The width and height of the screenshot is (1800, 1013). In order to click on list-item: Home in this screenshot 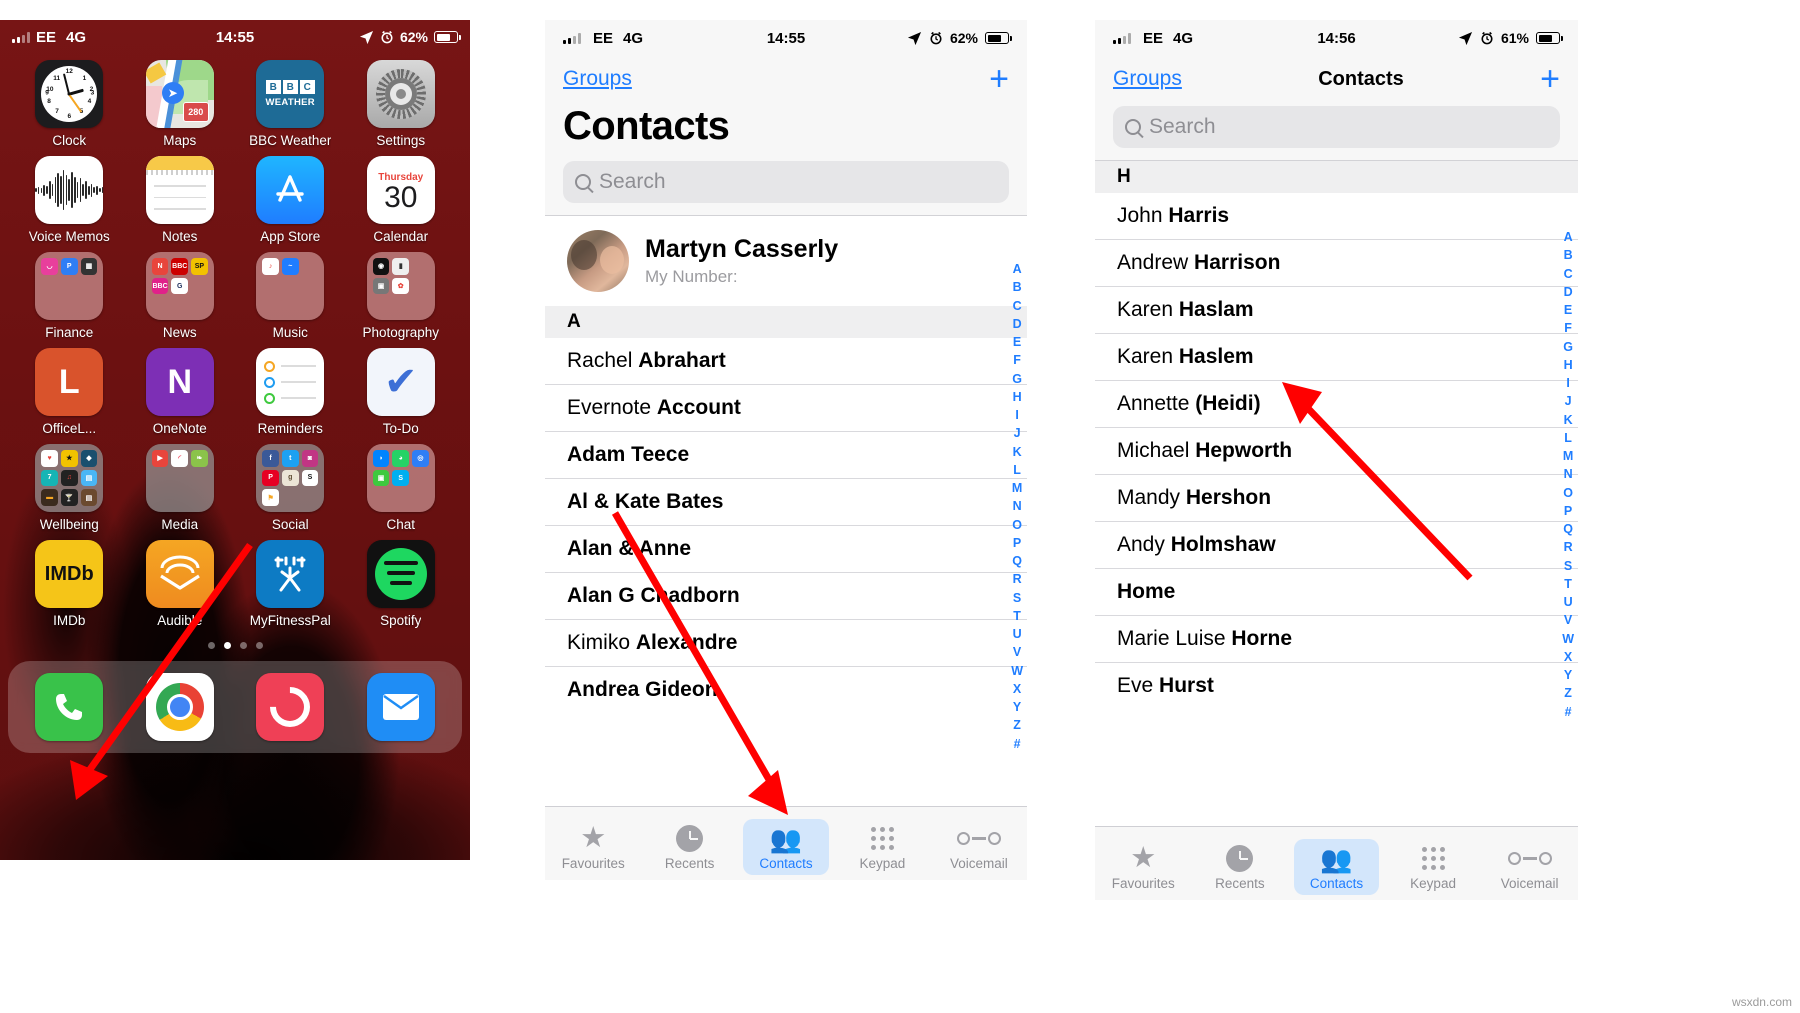, I will do `click(1336, 592)`.